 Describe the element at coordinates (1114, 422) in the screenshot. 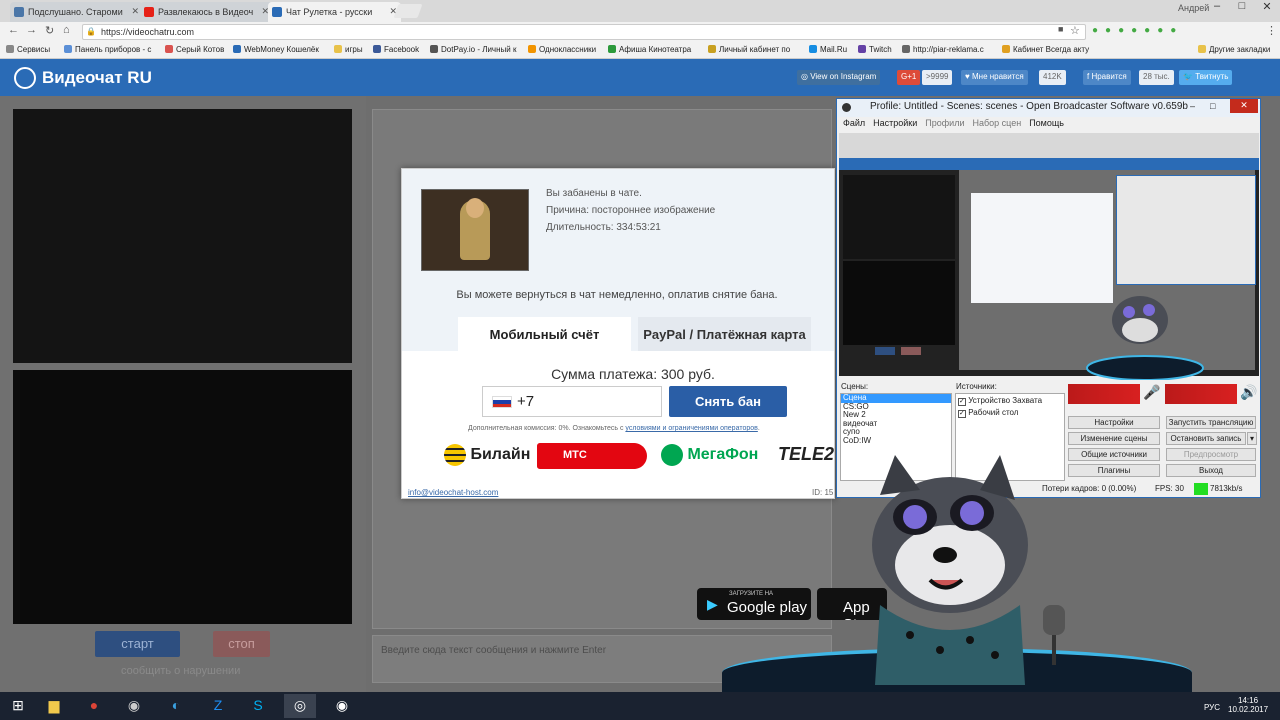

I see `obs-settings-button: Настройки` at that location.